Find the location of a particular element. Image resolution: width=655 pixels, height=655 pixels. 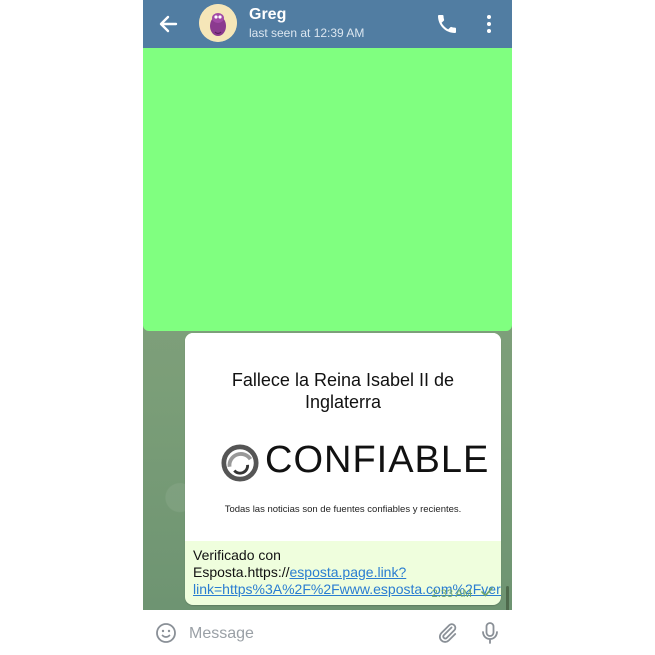

brand-logo-icon is located at coordinates (240, 463).